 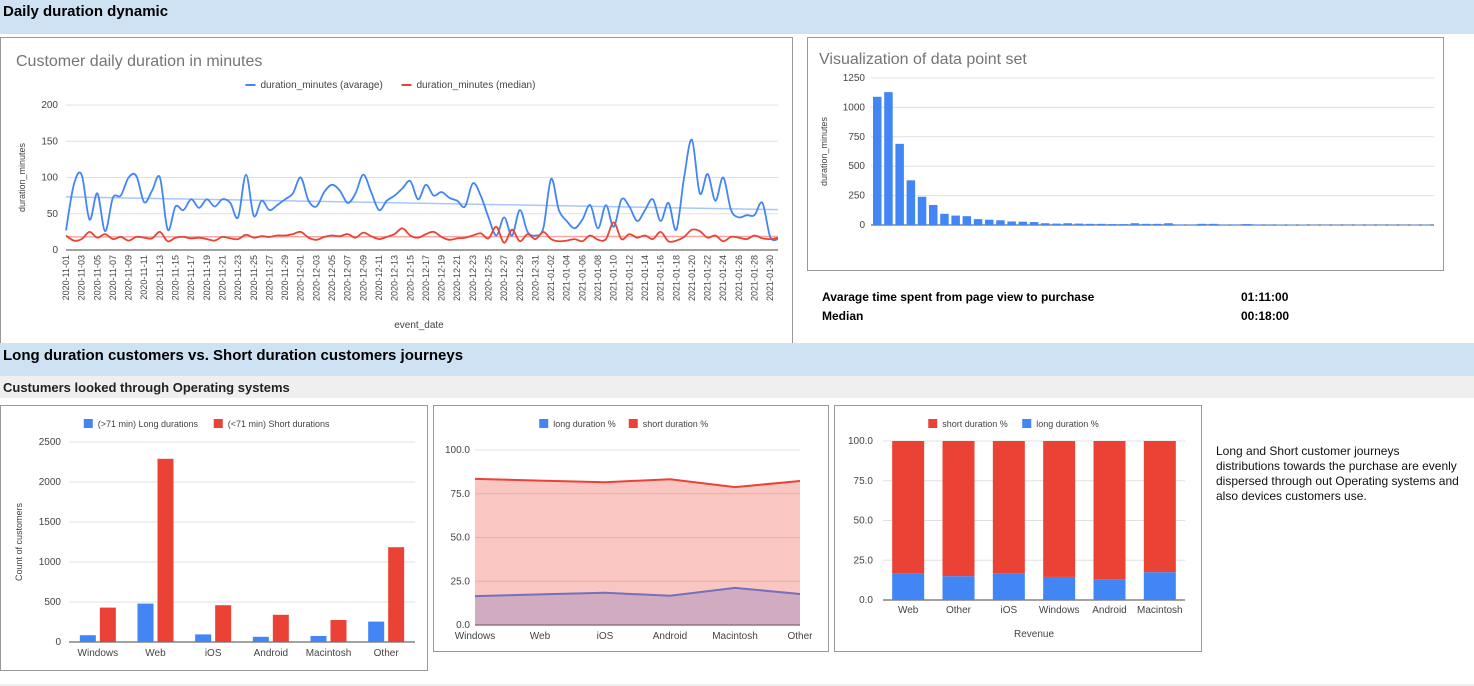 I want to click on x-tick-label: 2021-01-16, so click(x=661, y=278).